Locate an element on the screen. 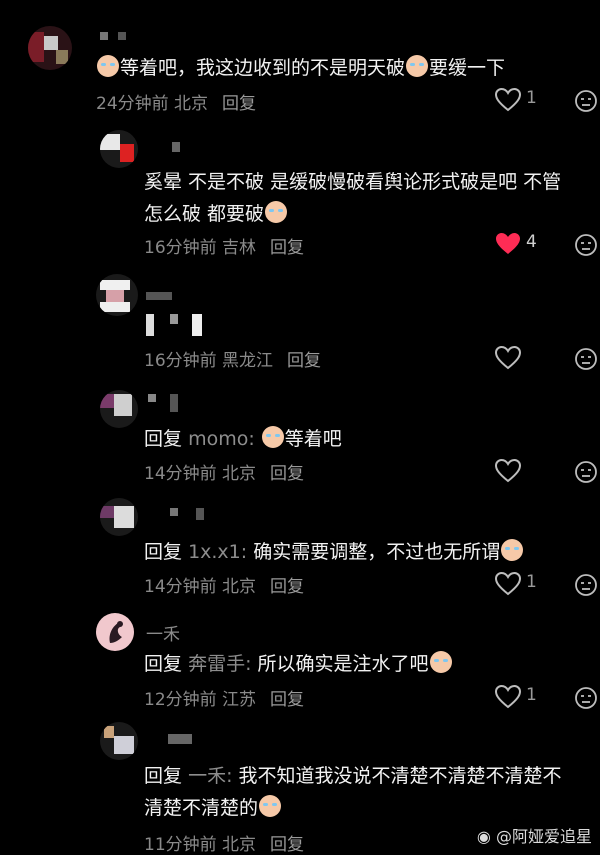  comment-text: 奚晕 不是不破 是缓破慢破看舆论形式破是吧 不管 怎么破 都要破 is located at coordinates (353, 198).